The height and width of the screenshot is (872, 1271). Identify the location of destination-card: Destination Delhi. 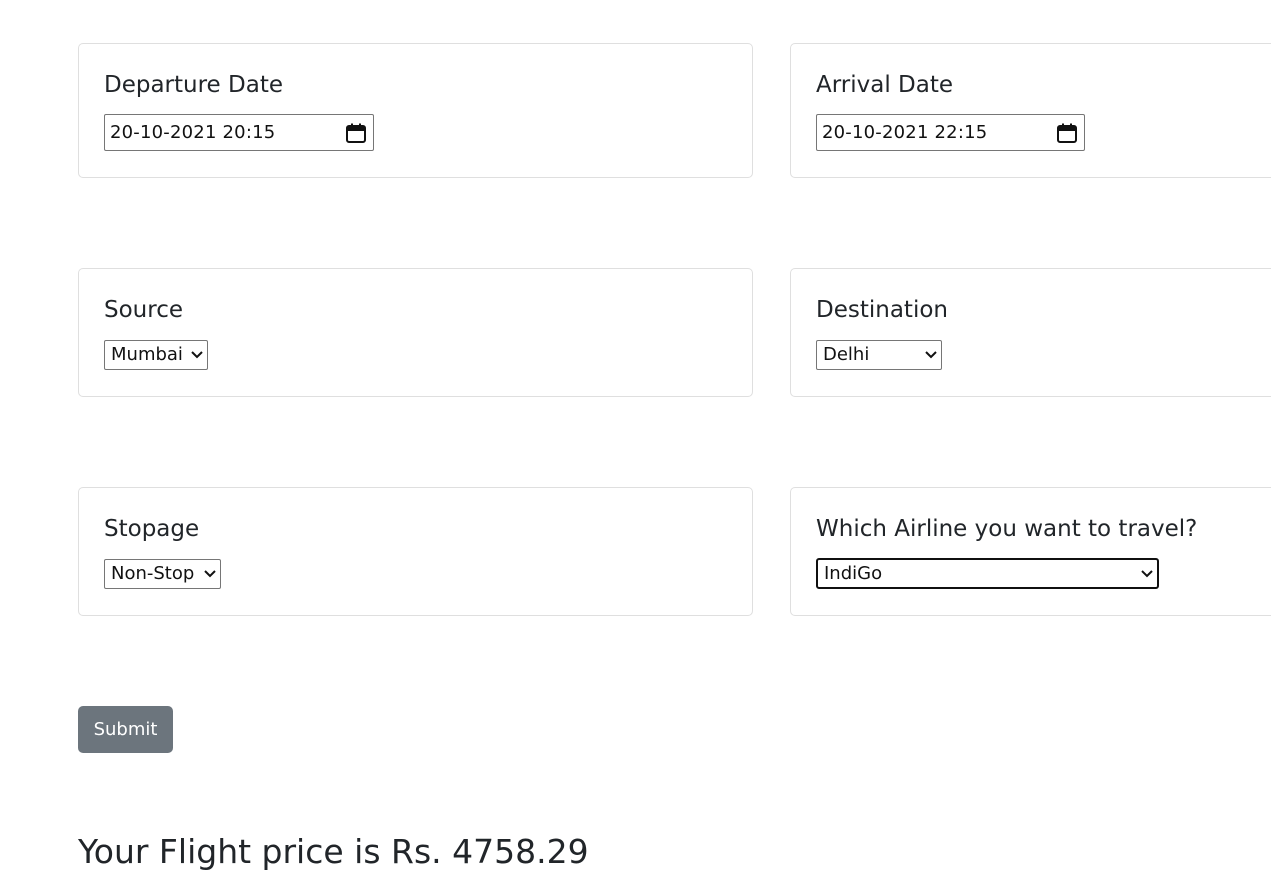
(1030, 332).